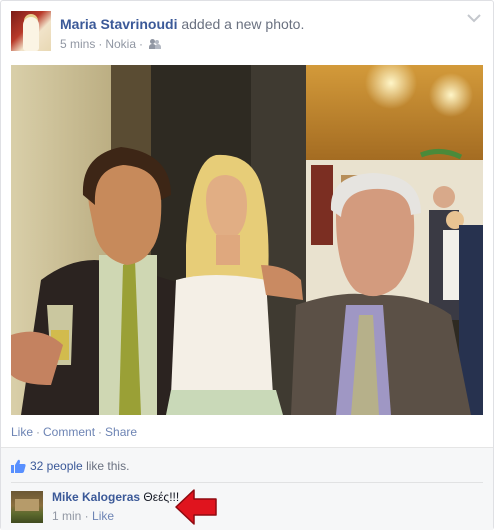 This screenshot has height=530, width=494. What do you see at coordinates (196, 507) in the screenshot?
I see `red-arrow-icon` at bounding box center [196, 507].